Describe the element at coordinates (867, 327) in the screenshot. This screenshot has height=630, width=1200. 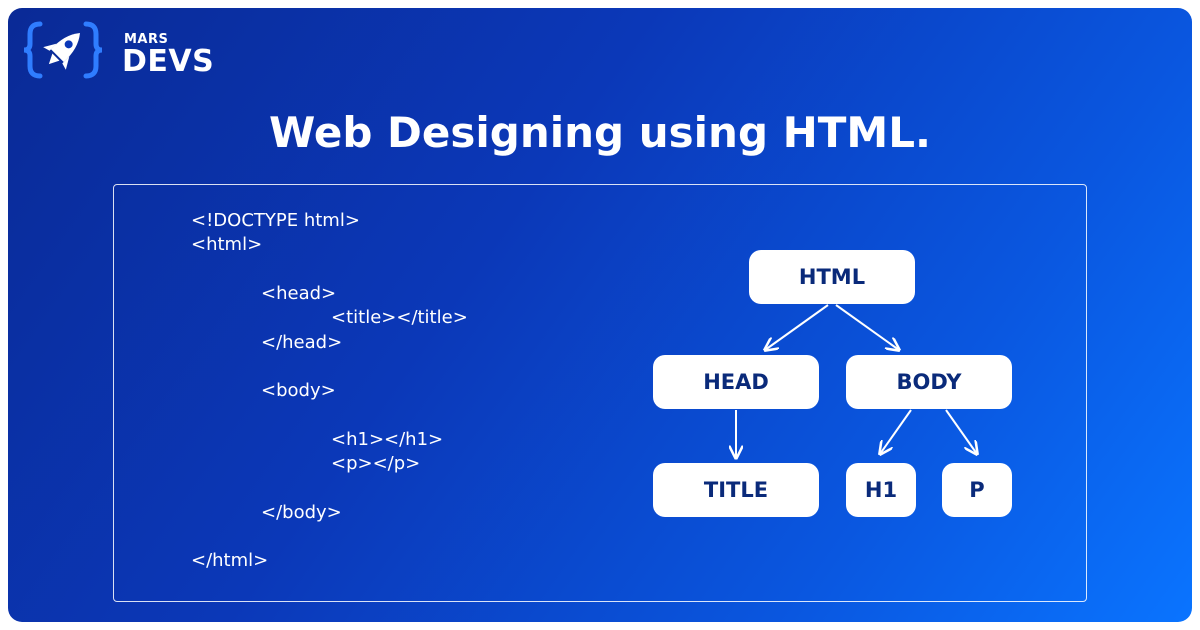
I see `edge-html-body` at that location.